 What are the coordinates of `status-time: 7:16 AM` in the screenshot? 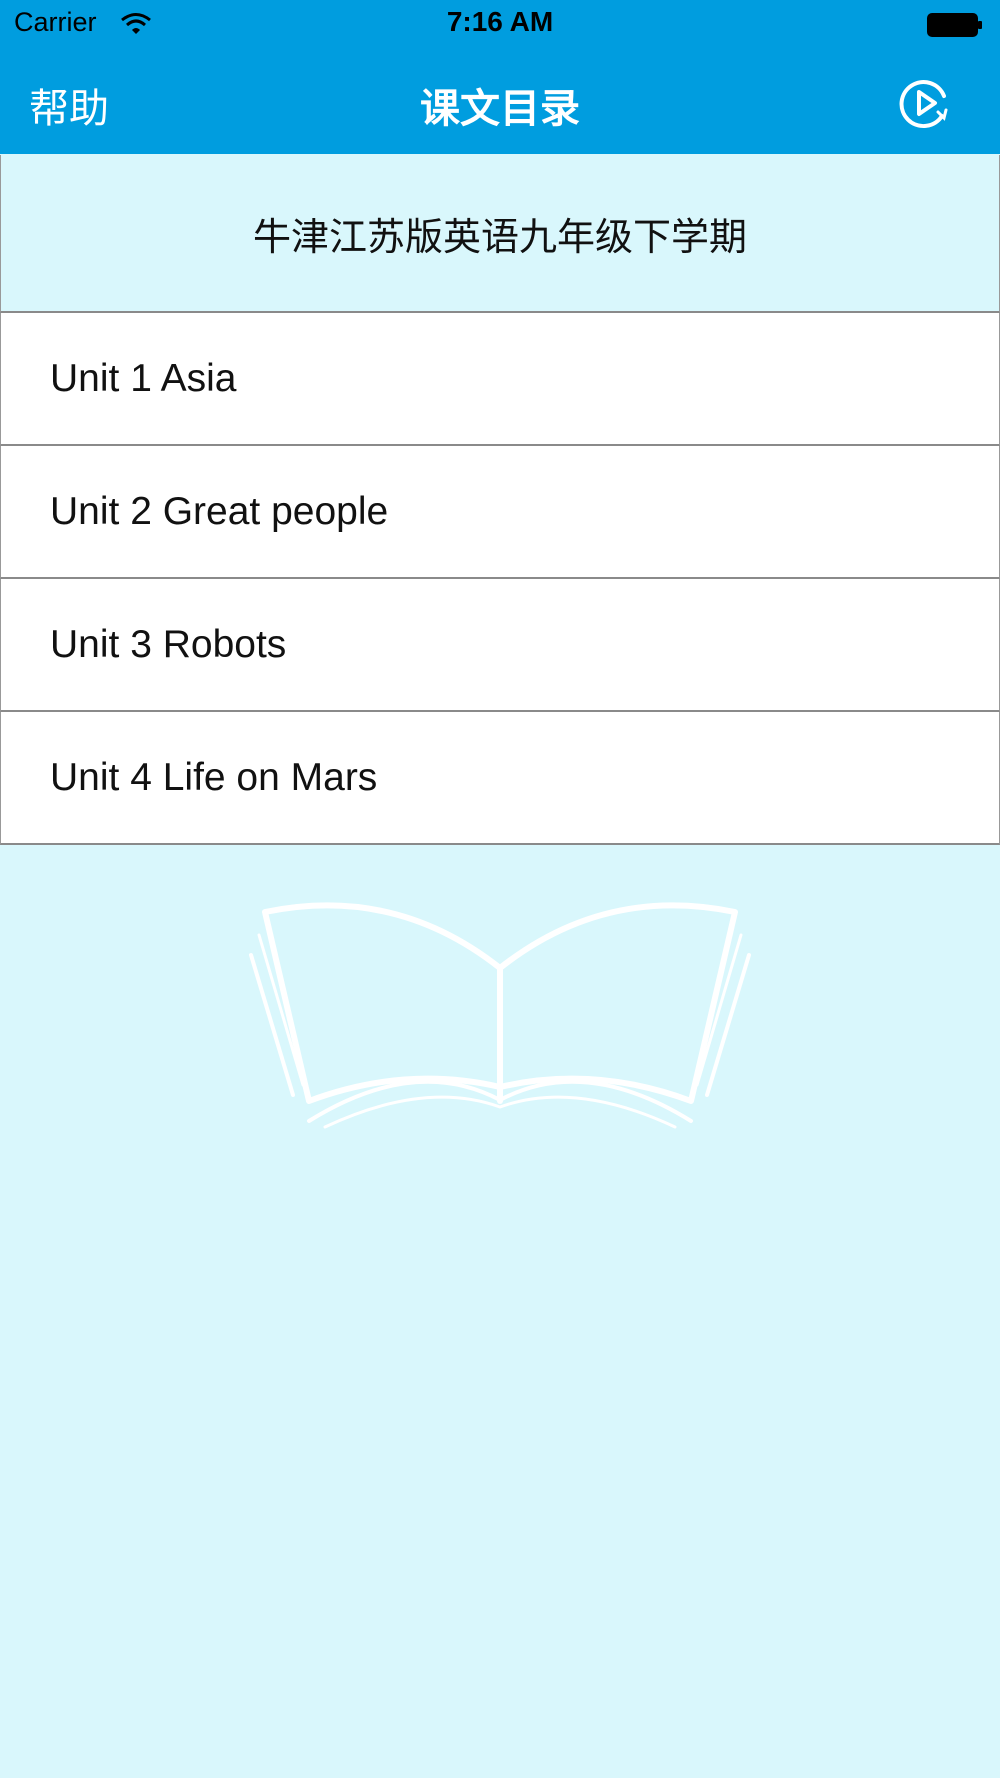 It's located at (500, 21).